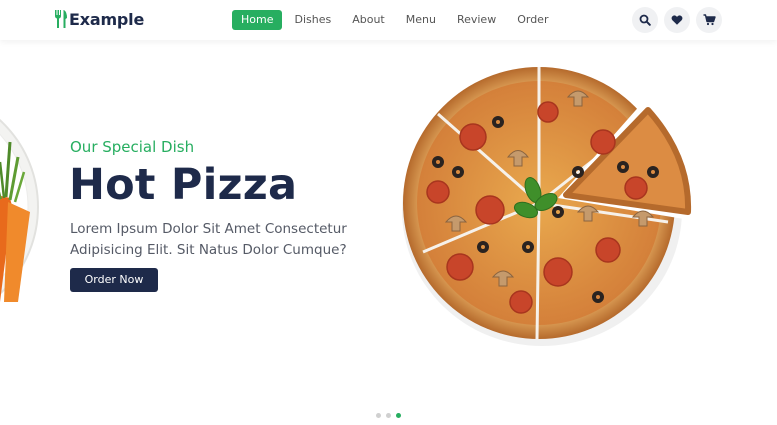  I want to click on slider-dot-active, so click(398, 415).